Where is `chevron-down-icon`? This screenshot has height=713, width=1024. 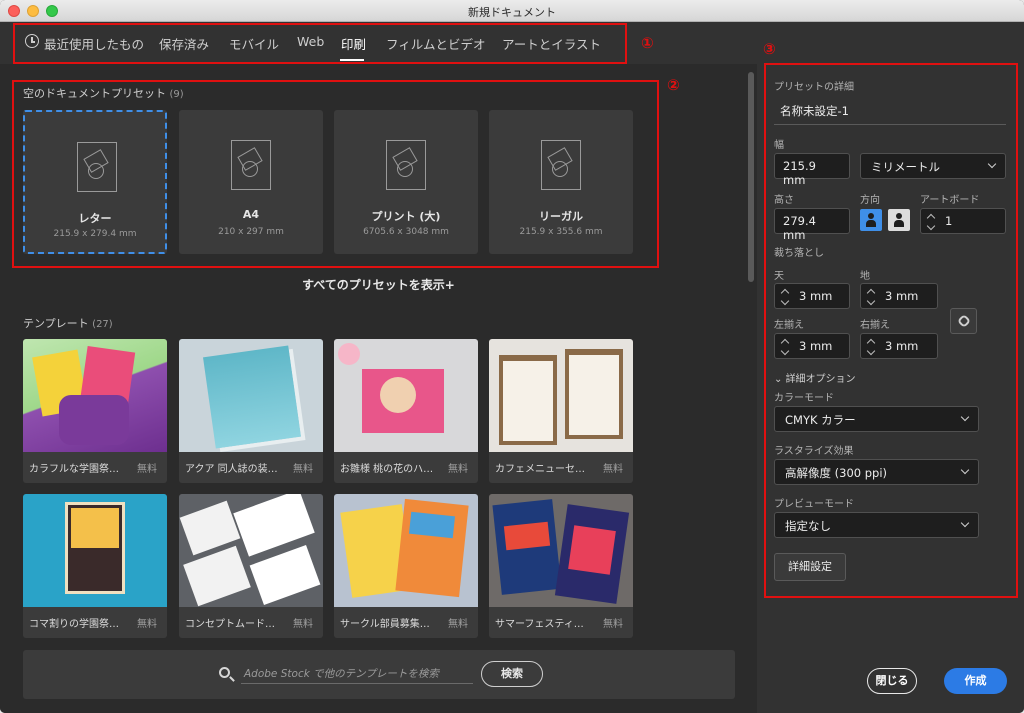 chevron-down-icon is located at coordinates (965, 417).